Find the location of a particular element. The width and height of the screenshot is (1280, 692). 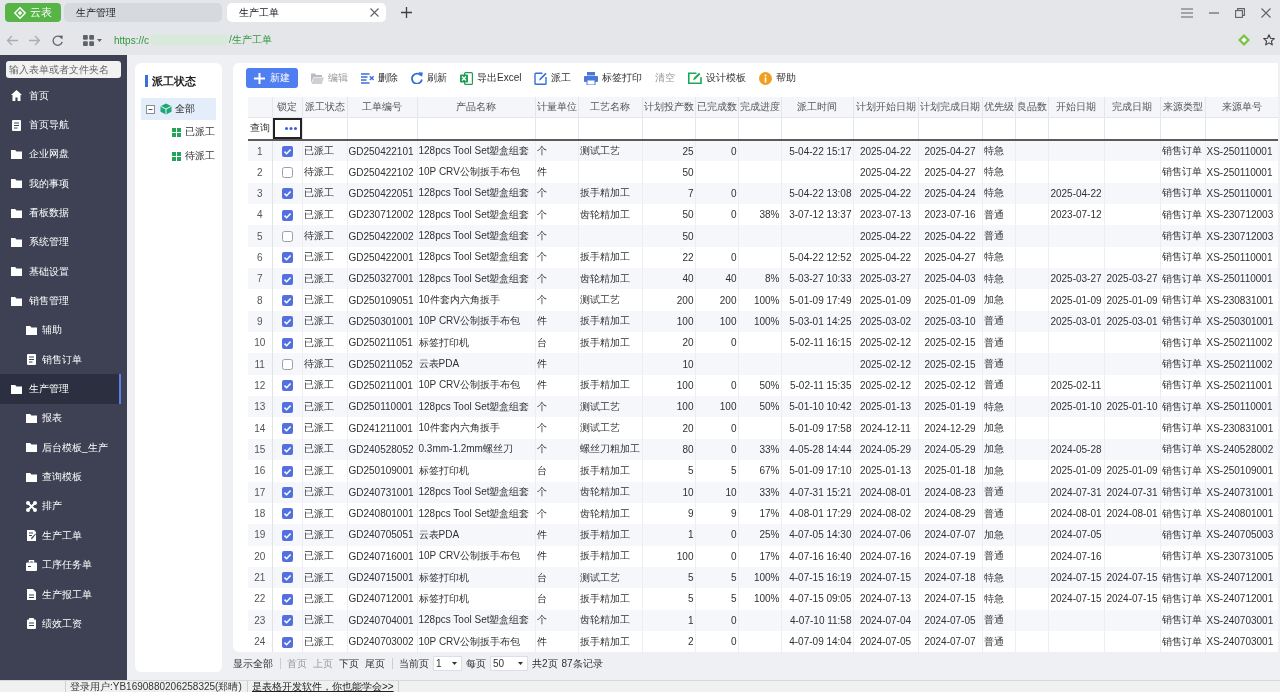

reload-icon is located at coordinates (57, 40).